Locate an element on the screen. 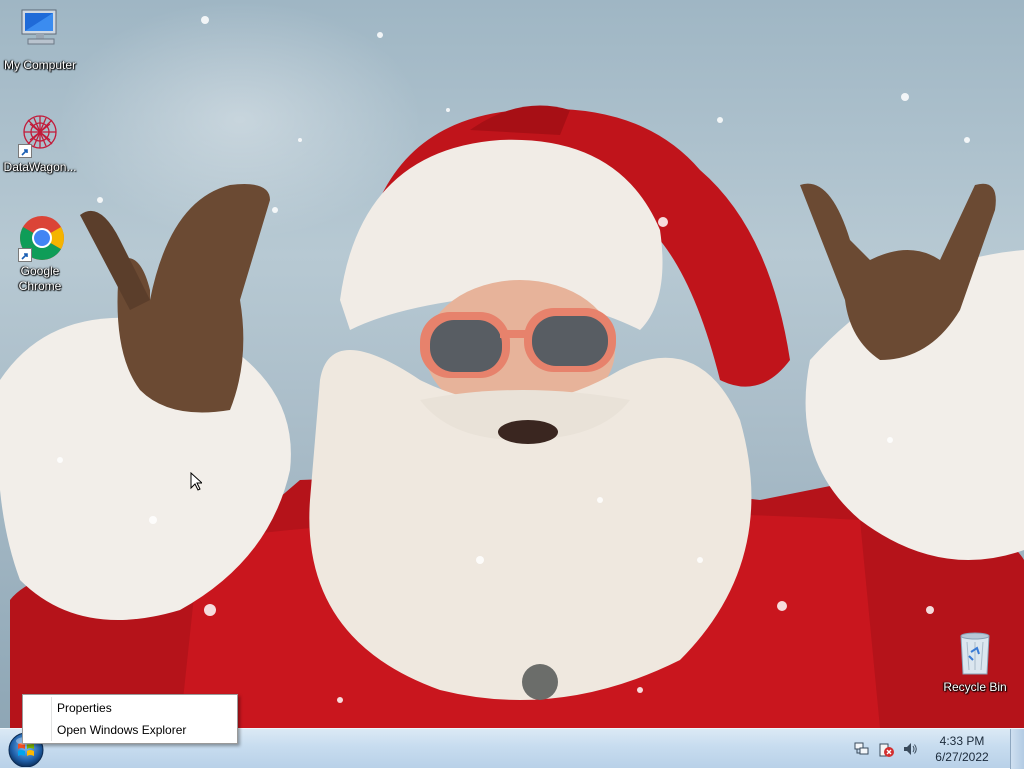 The image size is (1024, 772). desktop-icon-my-computer: My Computer is located at coordinates (40, 40).